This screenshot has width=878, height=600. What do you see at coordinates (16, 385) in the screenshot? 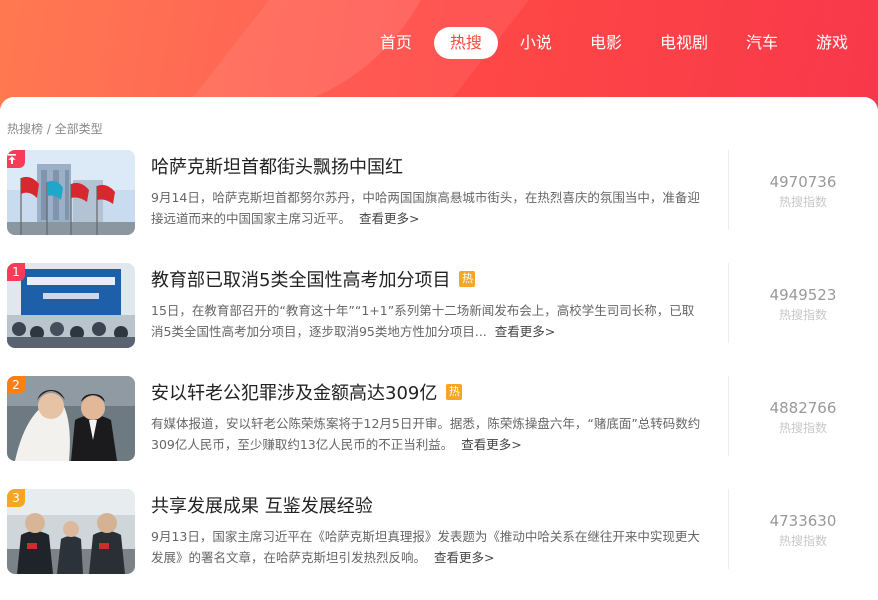
I see `rank-badge: 2` at bounding box center [16, 385].